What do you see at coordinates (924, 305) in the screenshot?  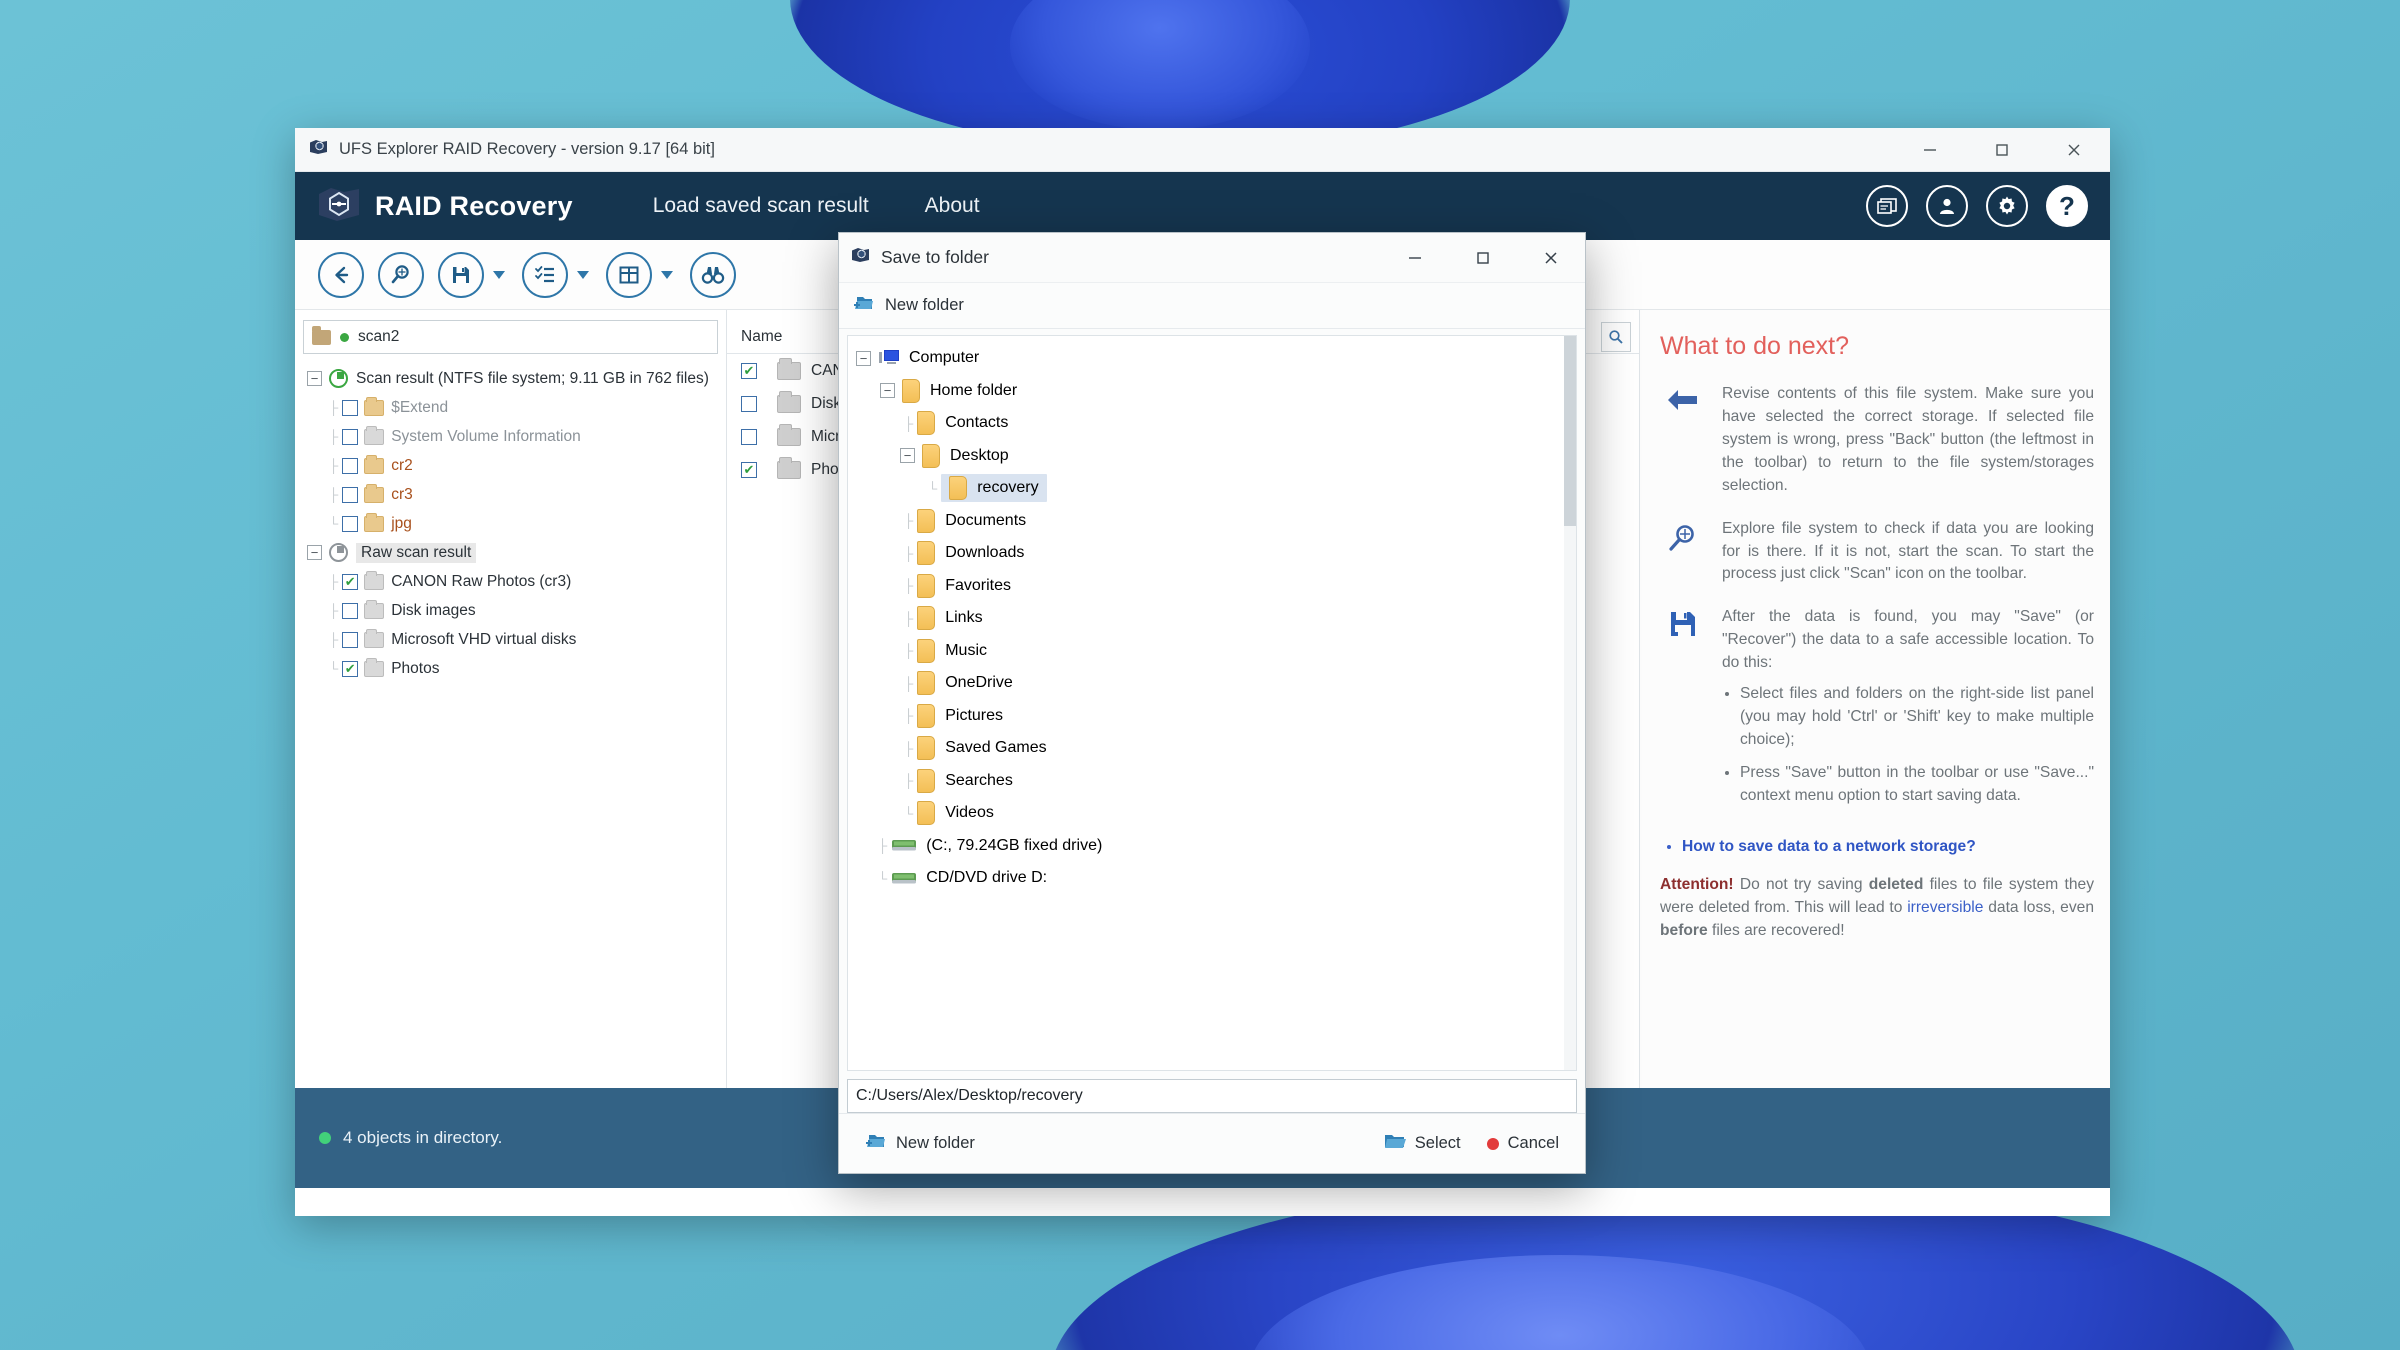 I see `dialog-new-folder-toolbar-button: New folder` at bounding box center [924, 305].